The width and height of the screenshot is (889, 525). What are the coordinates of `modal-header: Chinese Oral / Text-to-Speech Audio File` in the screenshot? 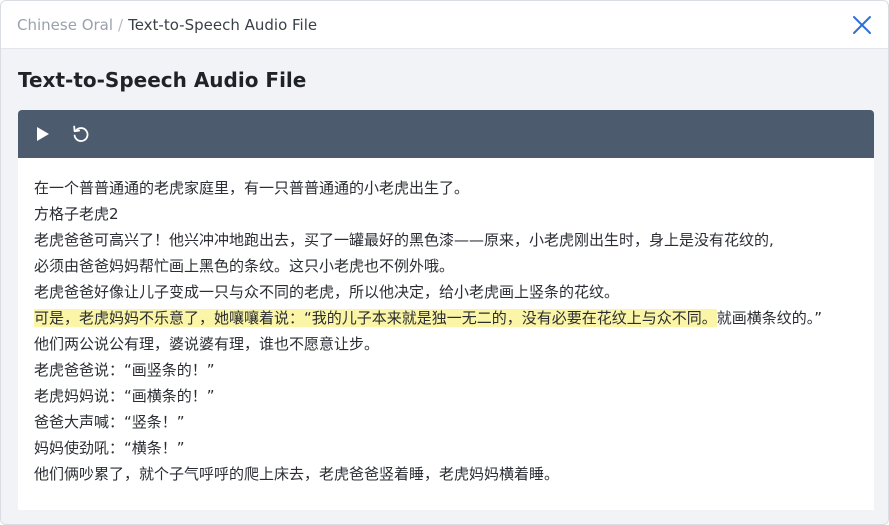 It's located at (444, 25).